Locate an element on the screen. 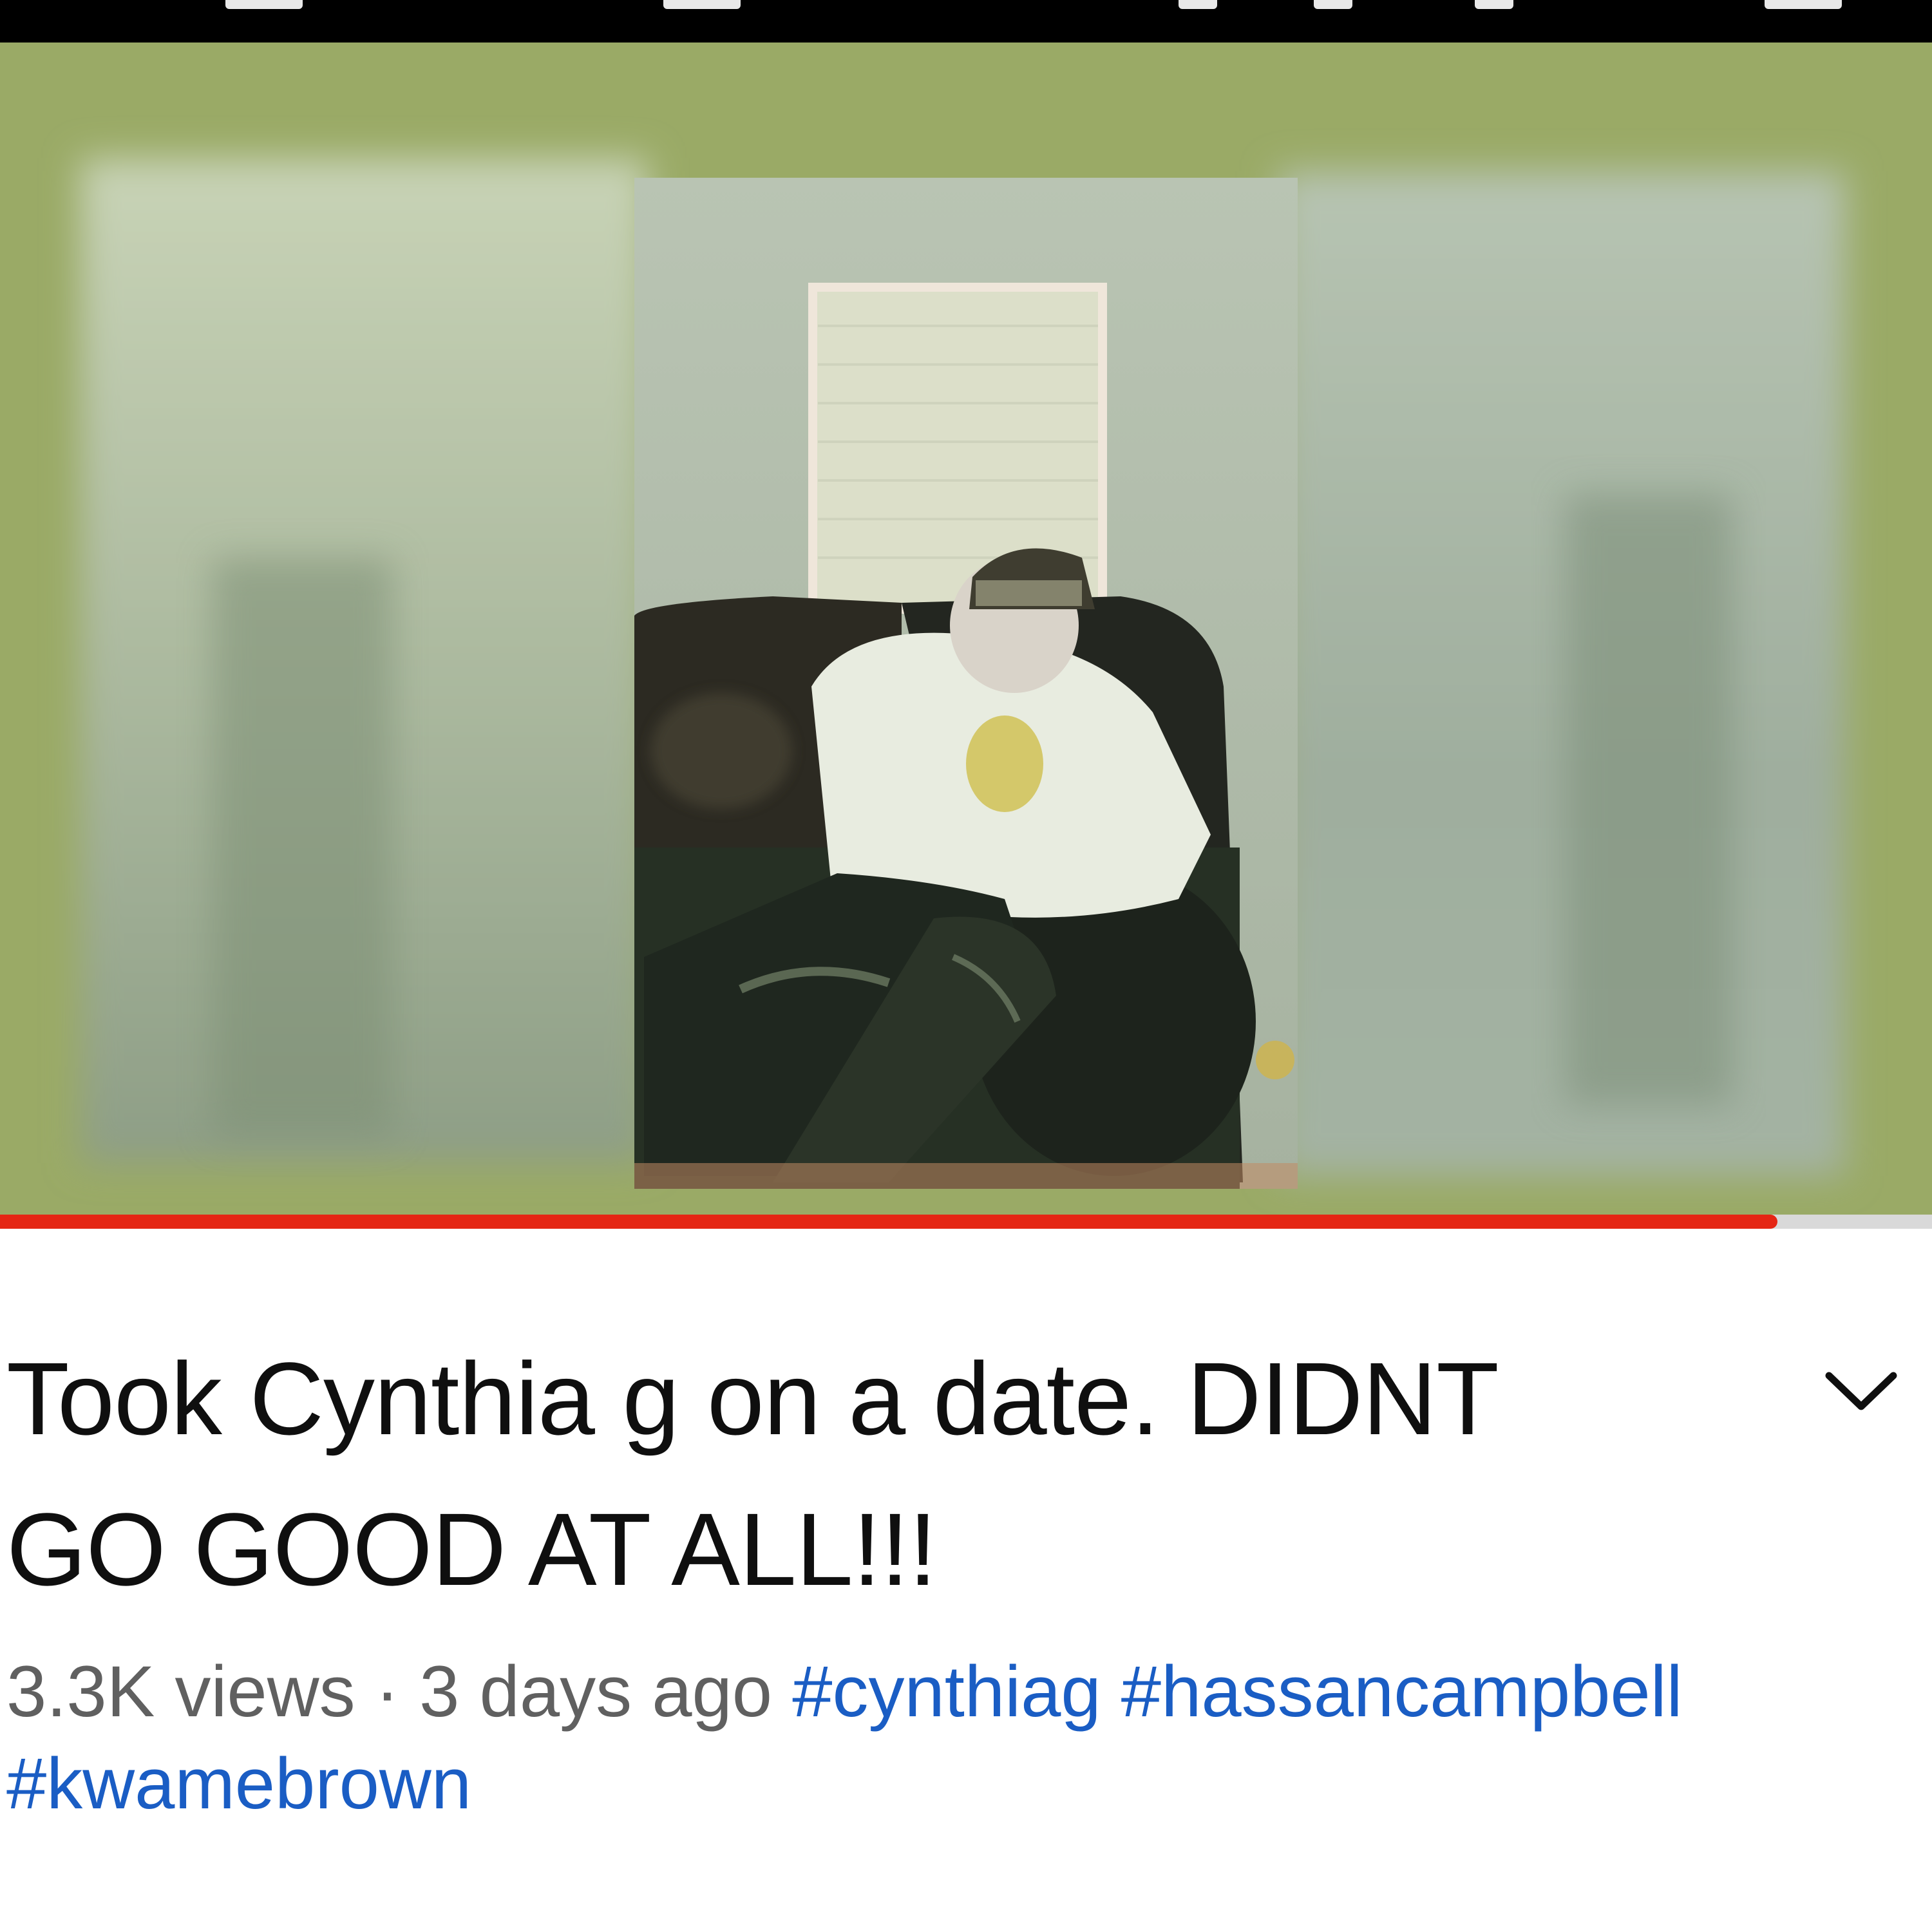 This screenshot has width=1932, height=1932. view-count: 3.3K views is located at coordinates (181, 1692).